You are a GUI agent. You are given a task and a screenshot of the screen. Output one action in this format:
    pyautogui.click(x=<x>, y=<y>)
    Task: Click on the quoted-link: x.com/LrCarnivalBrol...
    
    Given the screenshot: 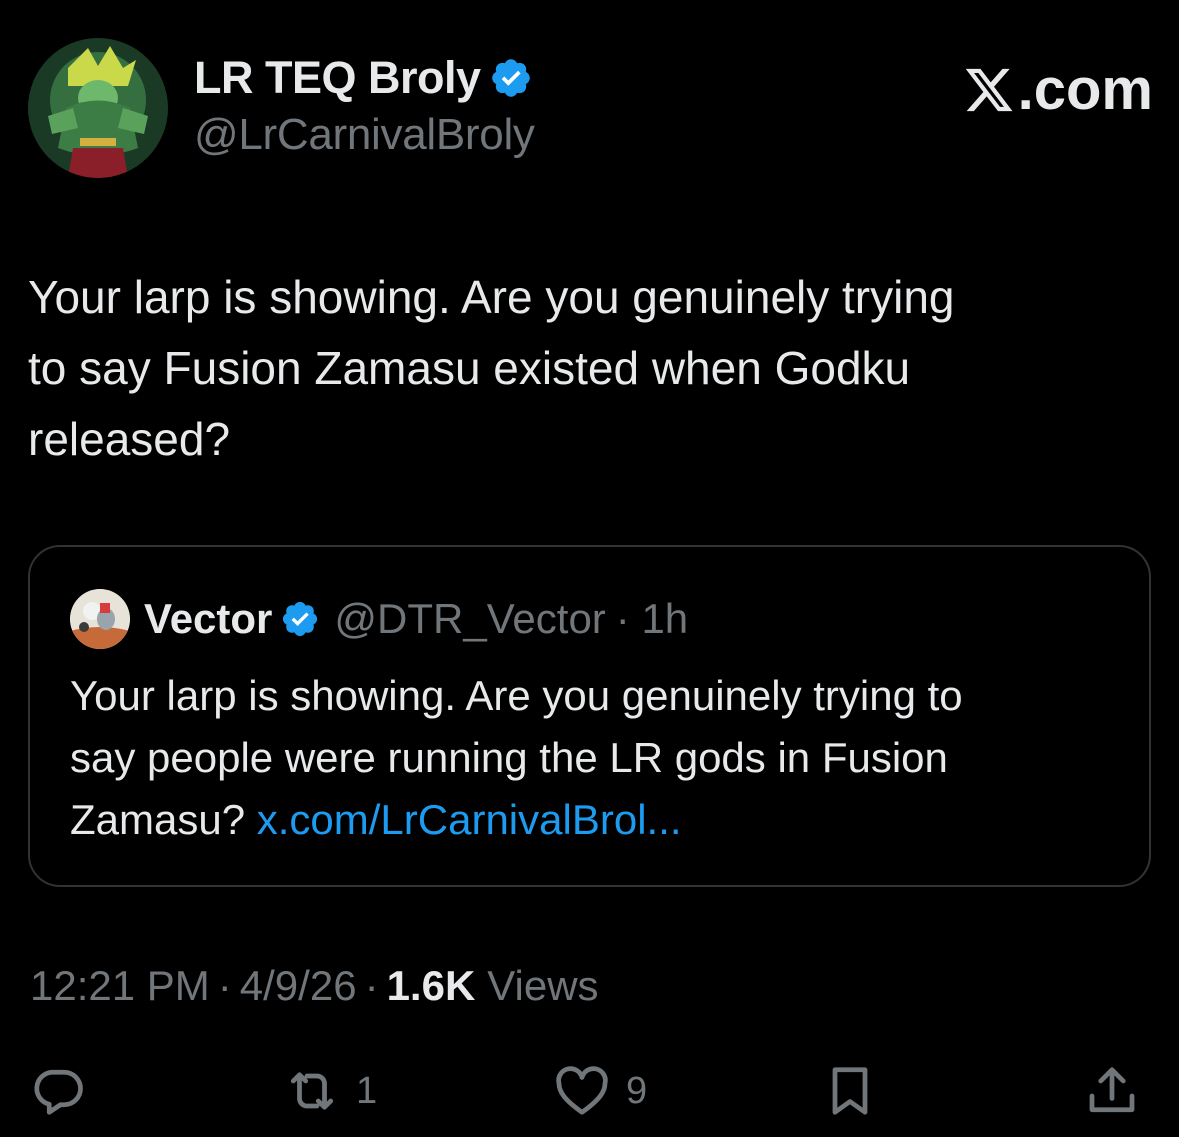 What is the action you would take?
    pyautogui.click(x=469, y=819)
    